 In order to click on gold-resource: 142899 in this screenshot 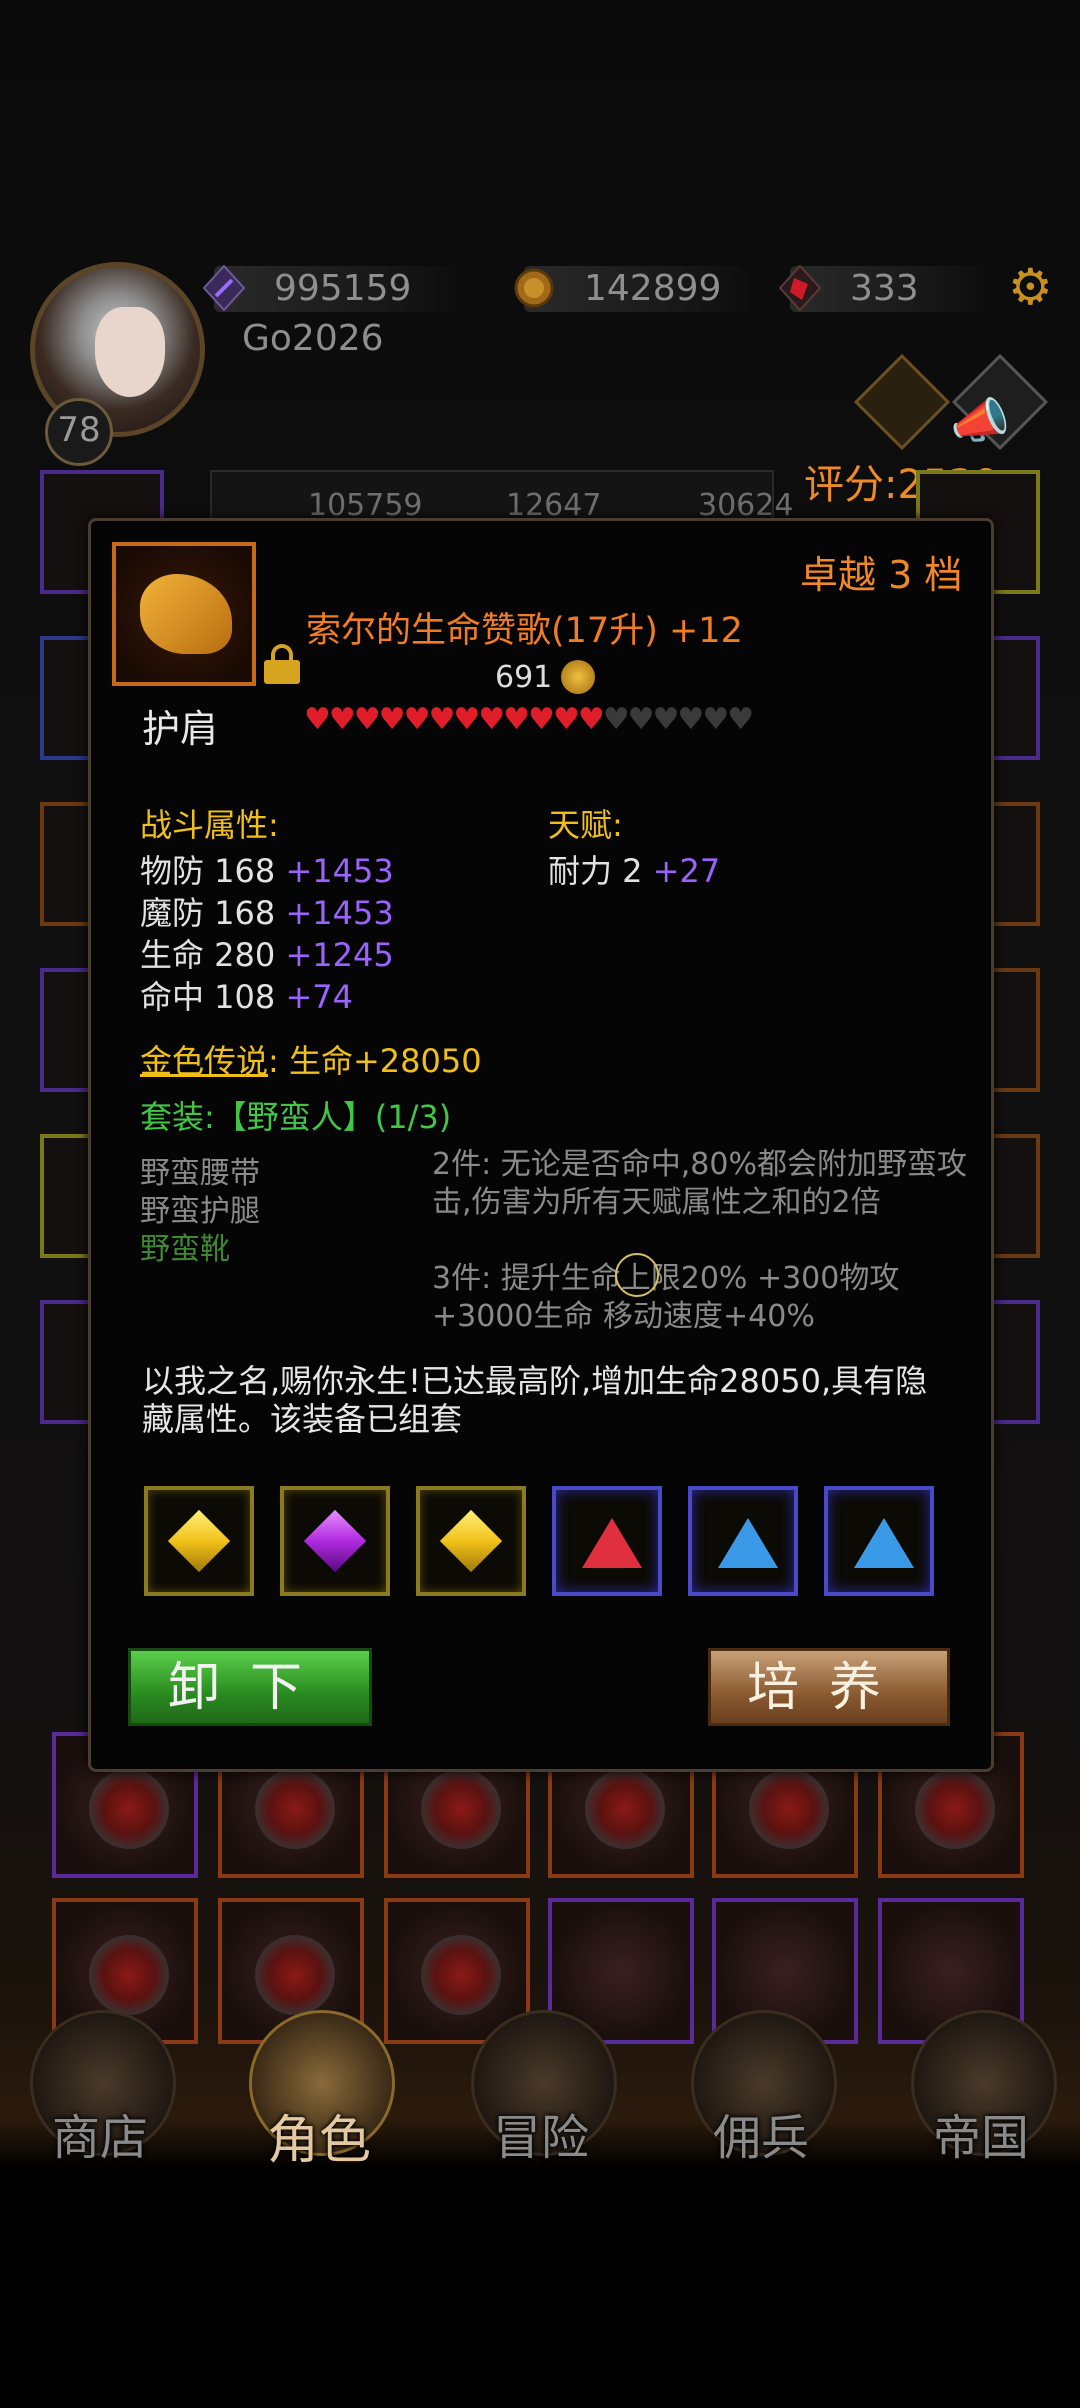, I will do `click(634, 289)`.